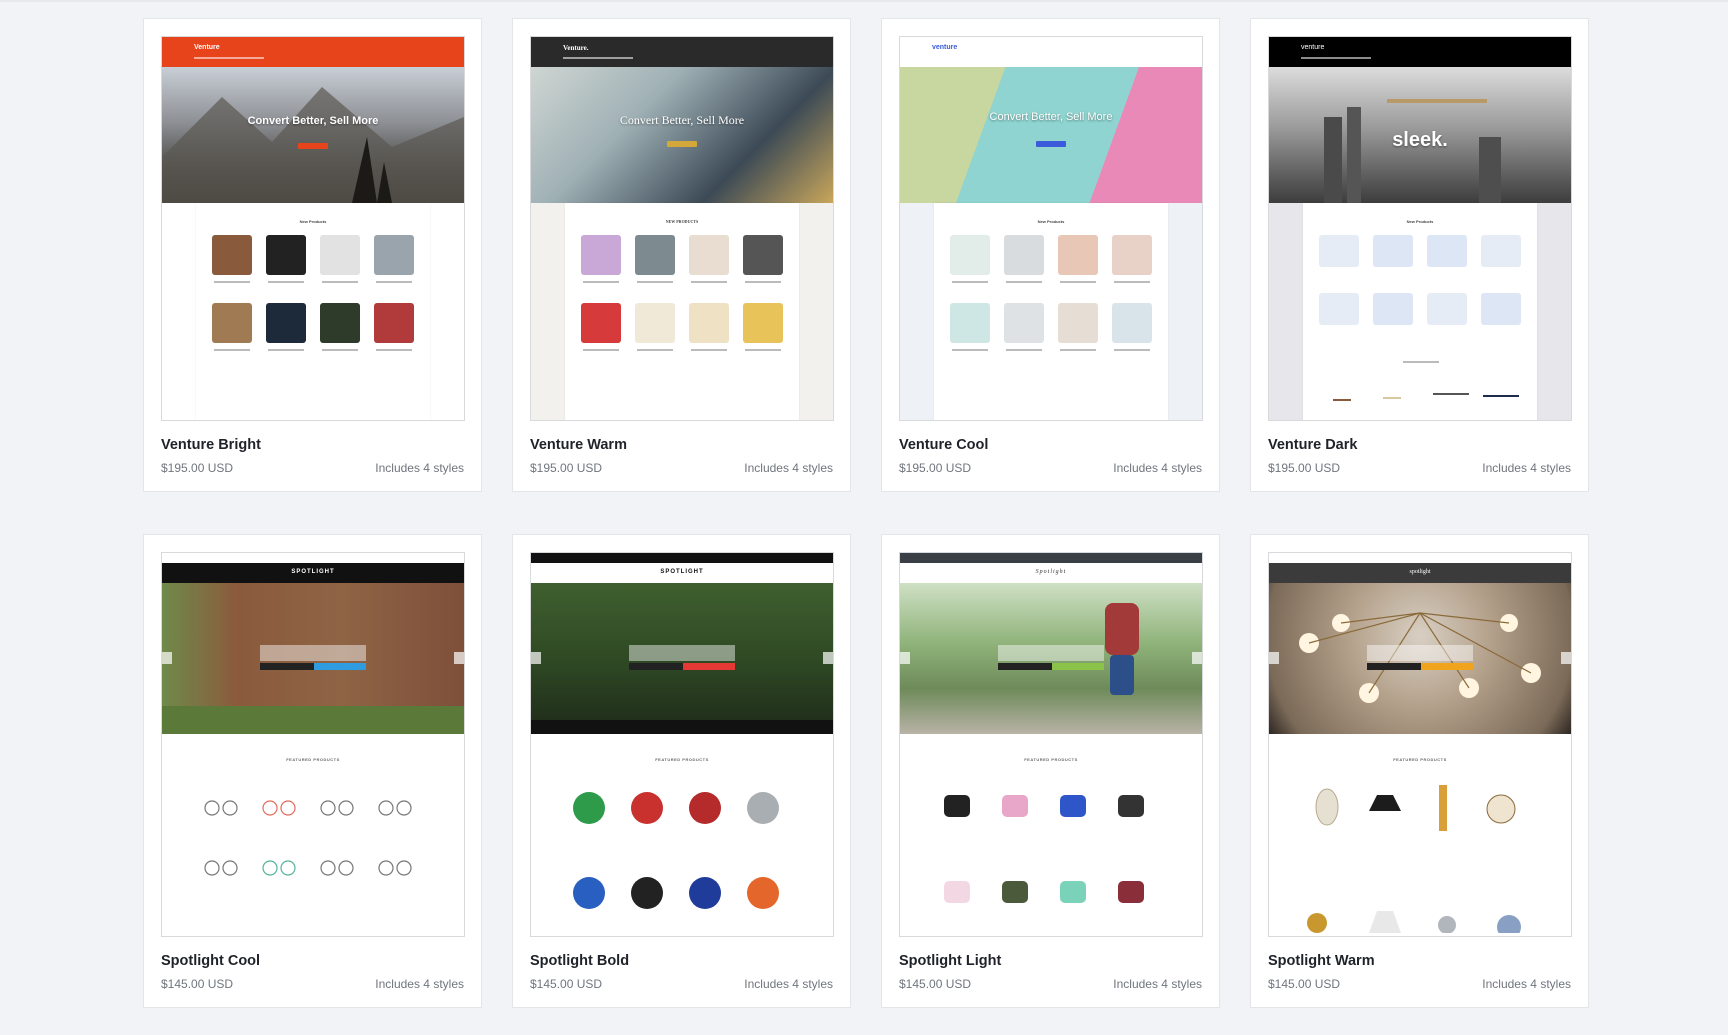 The height and width of the screenshot is (1035, 1728). Describe the element at coordinates (207, 47) in the screenshot. I see `preview-logo: Venture` at that location.